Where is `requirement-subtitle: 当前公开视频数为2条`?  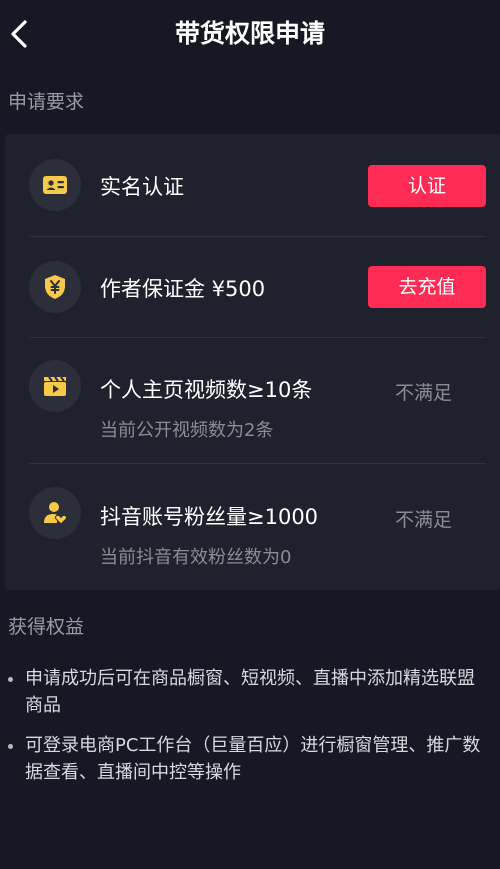 requirement-subtitle: 当前公开视频数为2条 is located at coordinates (187, 430).